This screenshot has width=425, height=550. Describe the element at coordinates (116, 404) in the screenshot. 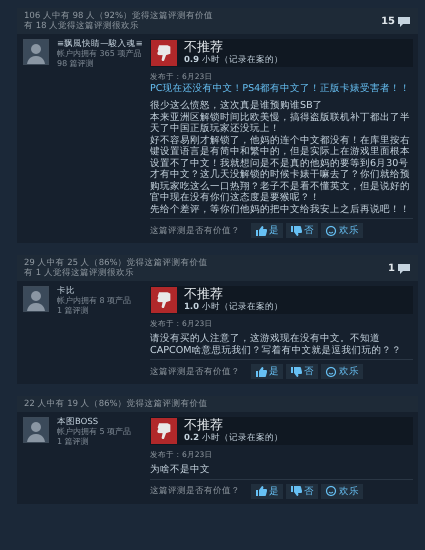

I see `helpful-count: 22 人中有 19 人（86%）觉得这篇评测有价值` at that location.